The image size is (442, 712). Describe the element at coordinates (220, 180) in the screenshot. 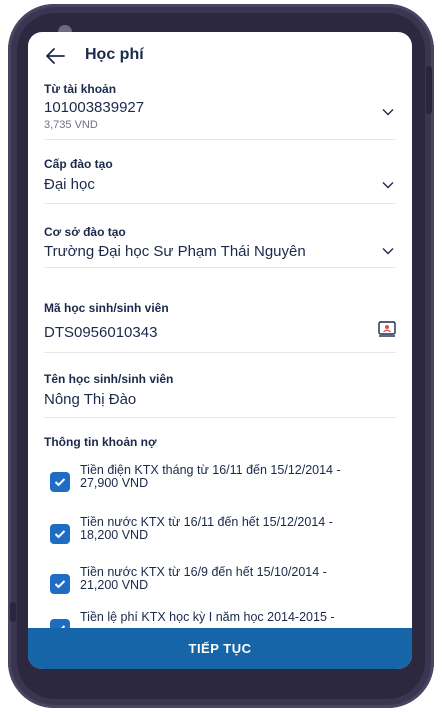

I see `training-level-select: Cấp đào tạo Đại học` at that location.